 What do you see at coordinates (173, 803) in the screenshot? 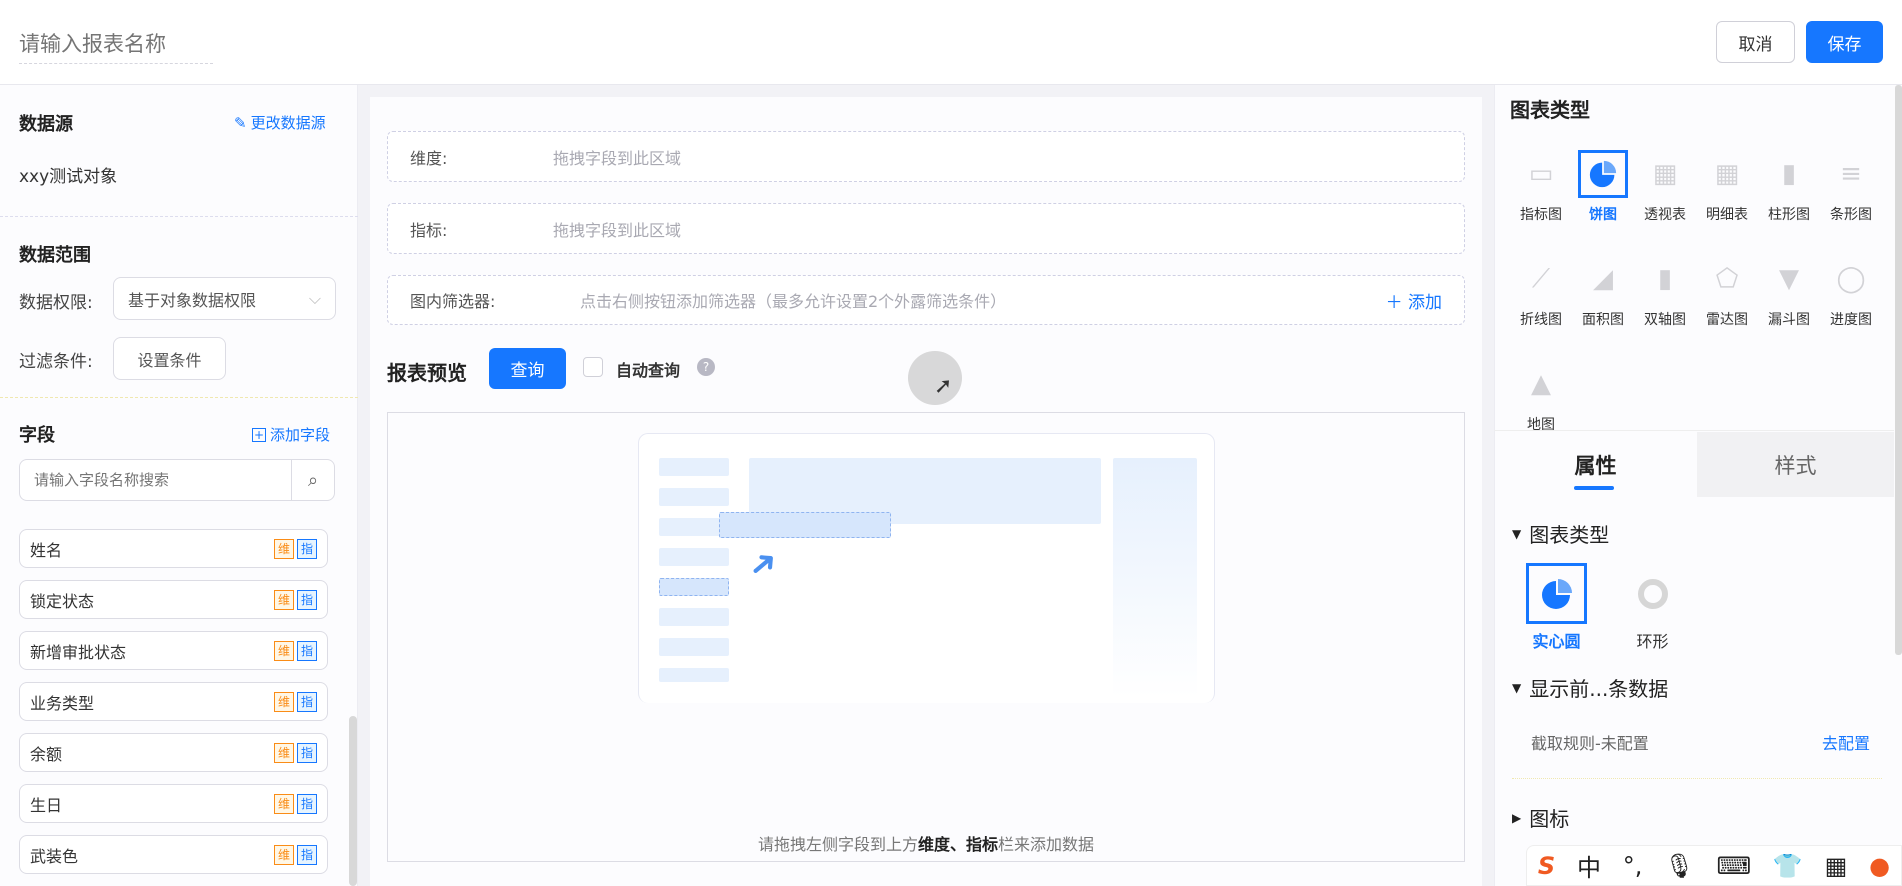
I see `field-item: 生日 维指` at bounding box center [173, 803].